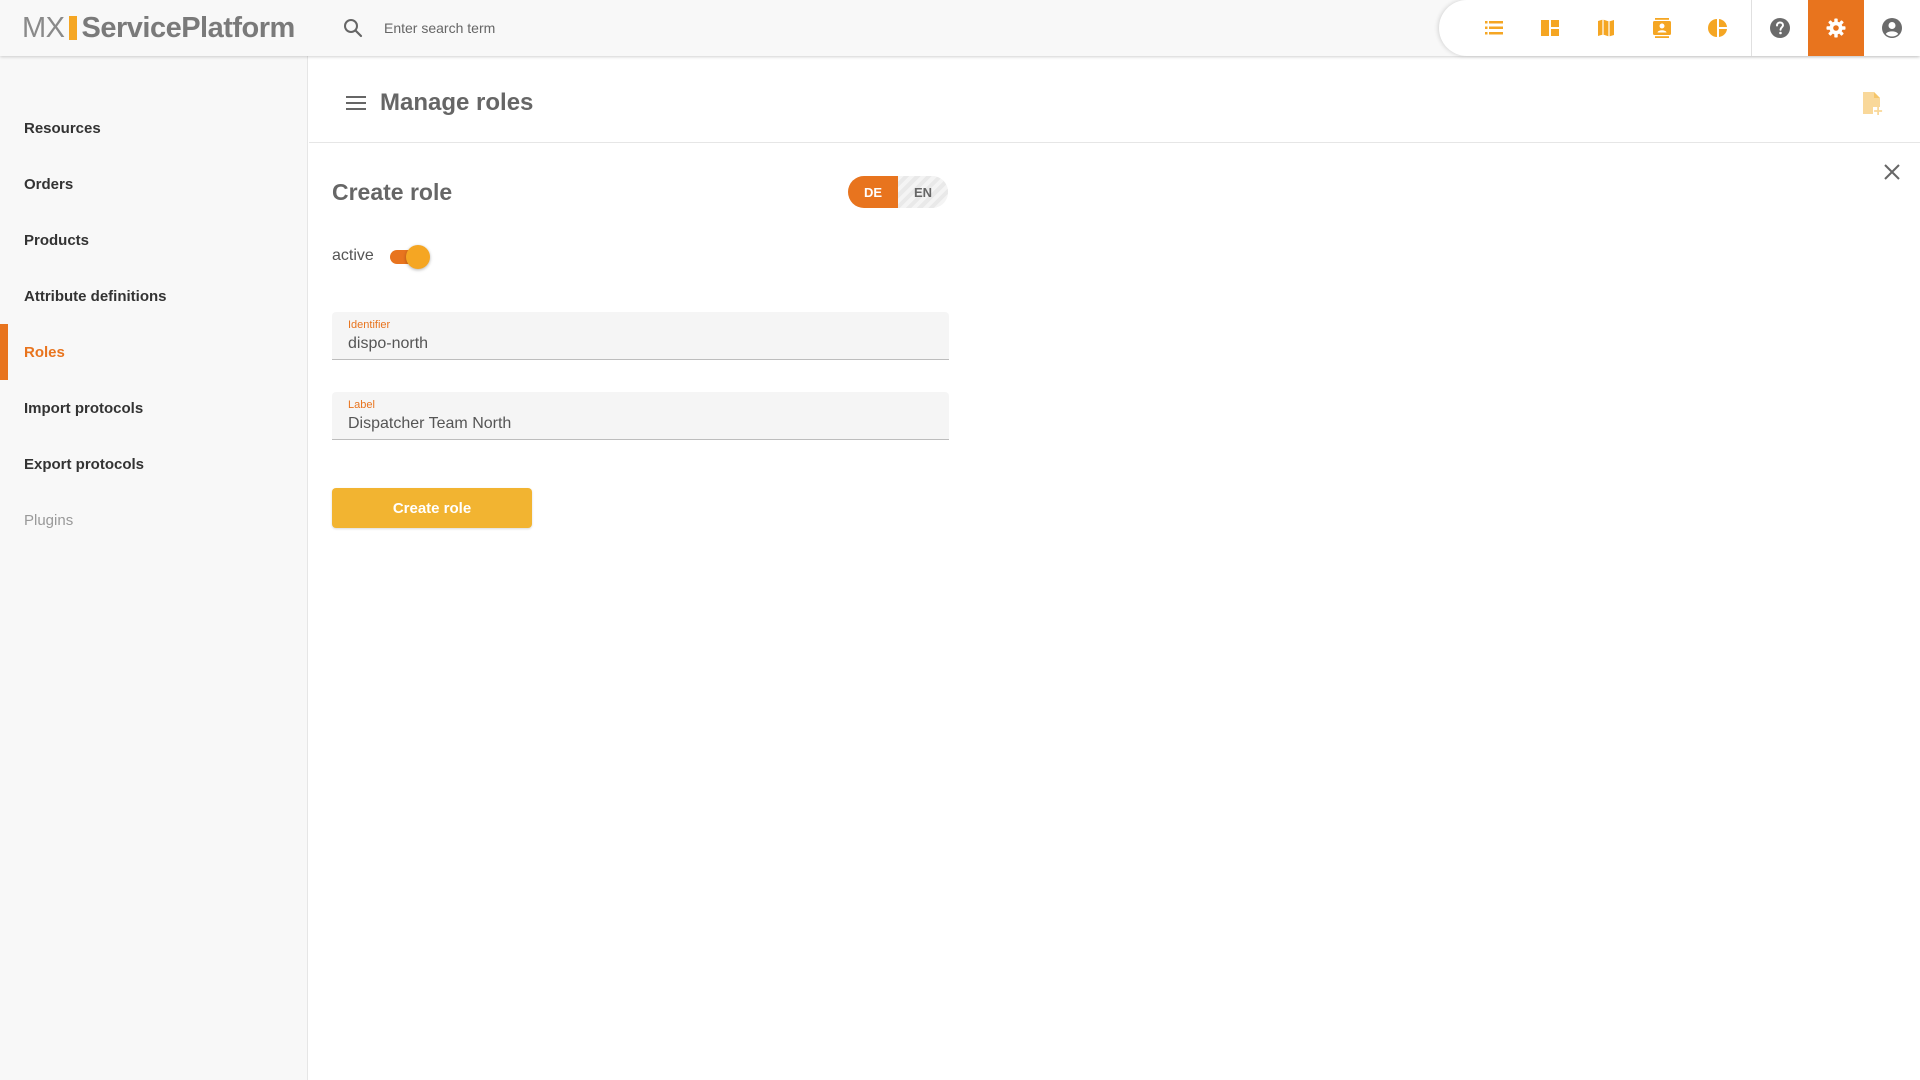 The width and height of the screenshot is (1920, 1080). I want to click on search-icon, so click(353, 28).